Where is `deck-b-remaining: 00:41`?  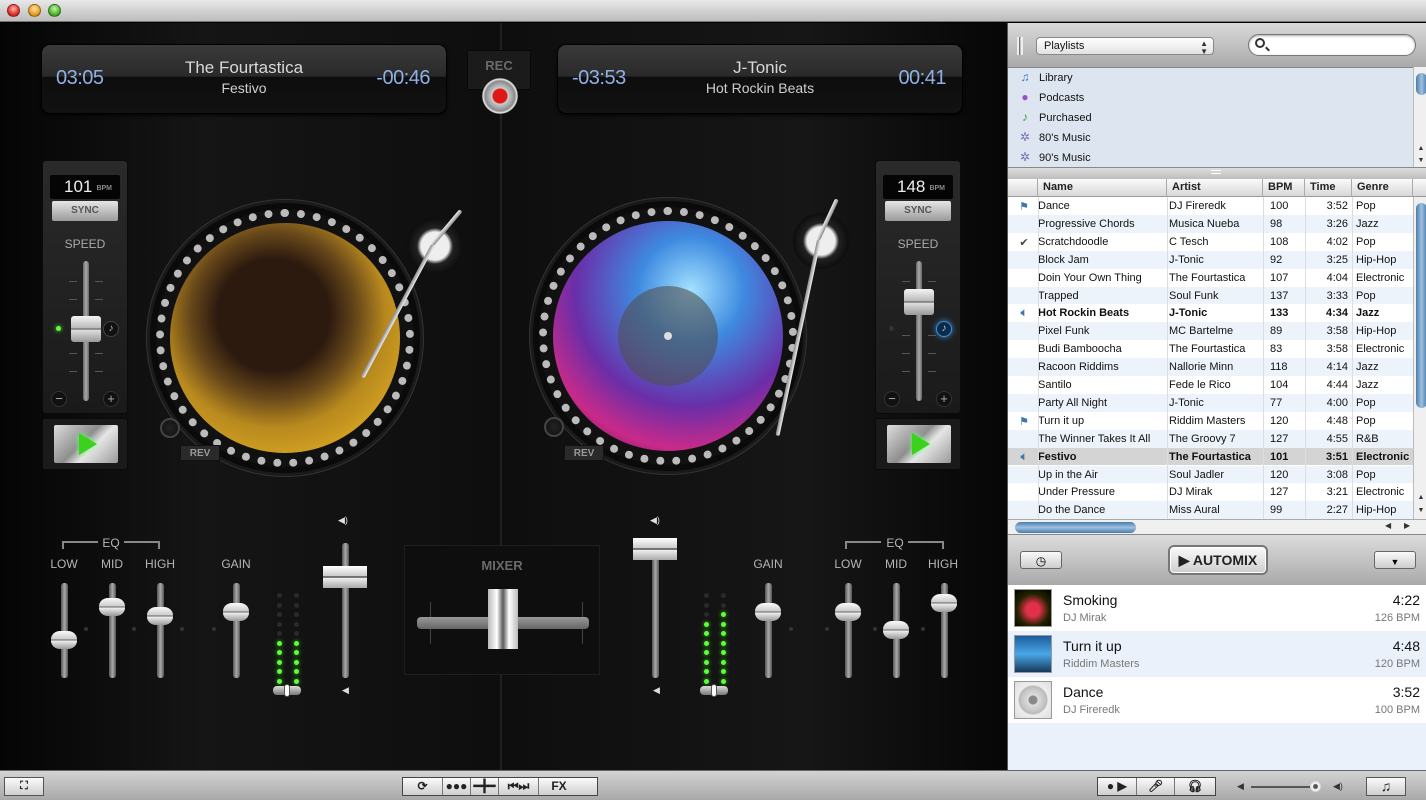 deck-b-remaining: 00:41 is located at coordinates (922, 78).